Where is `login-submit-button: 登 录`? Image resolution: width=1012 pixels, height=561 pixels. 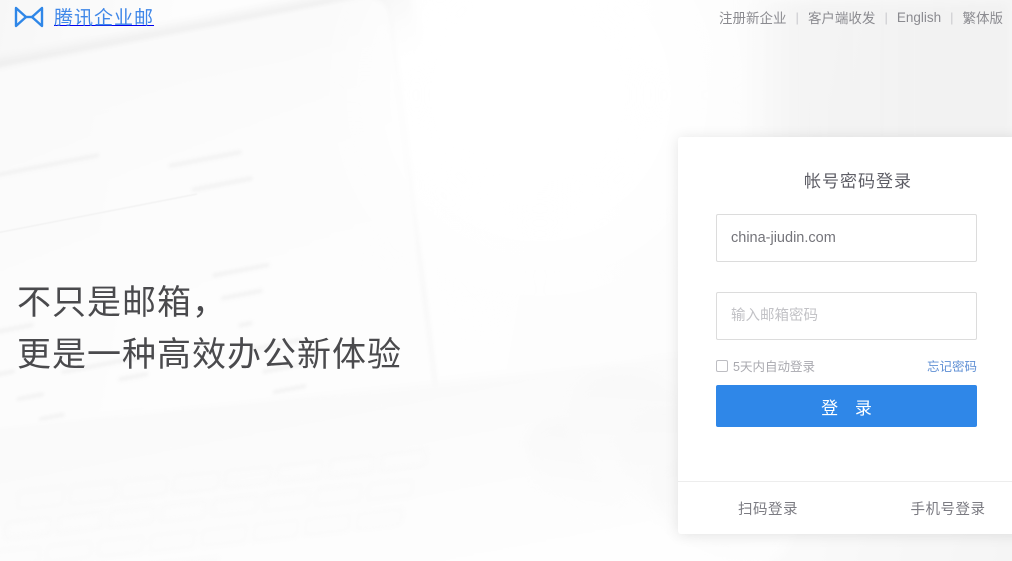 login-submit-button: 登 录 is located at coordinates (846, 406).